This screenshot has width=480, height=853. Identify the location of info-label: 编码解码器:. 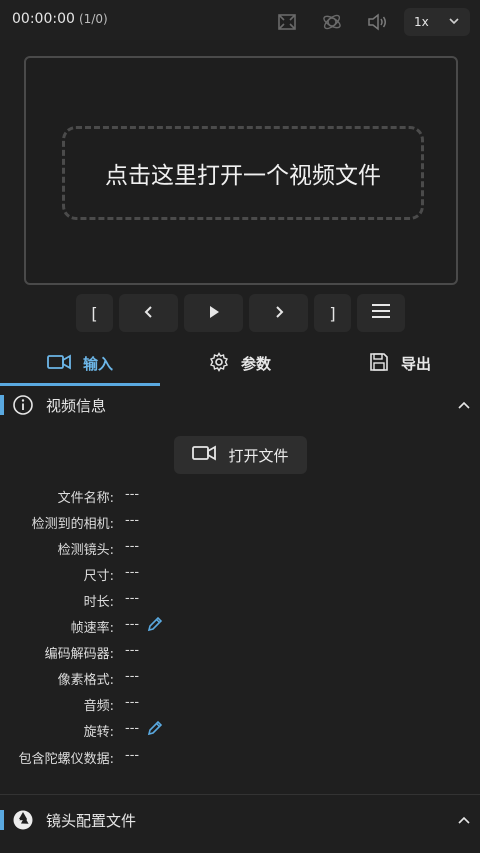
(79, 654).